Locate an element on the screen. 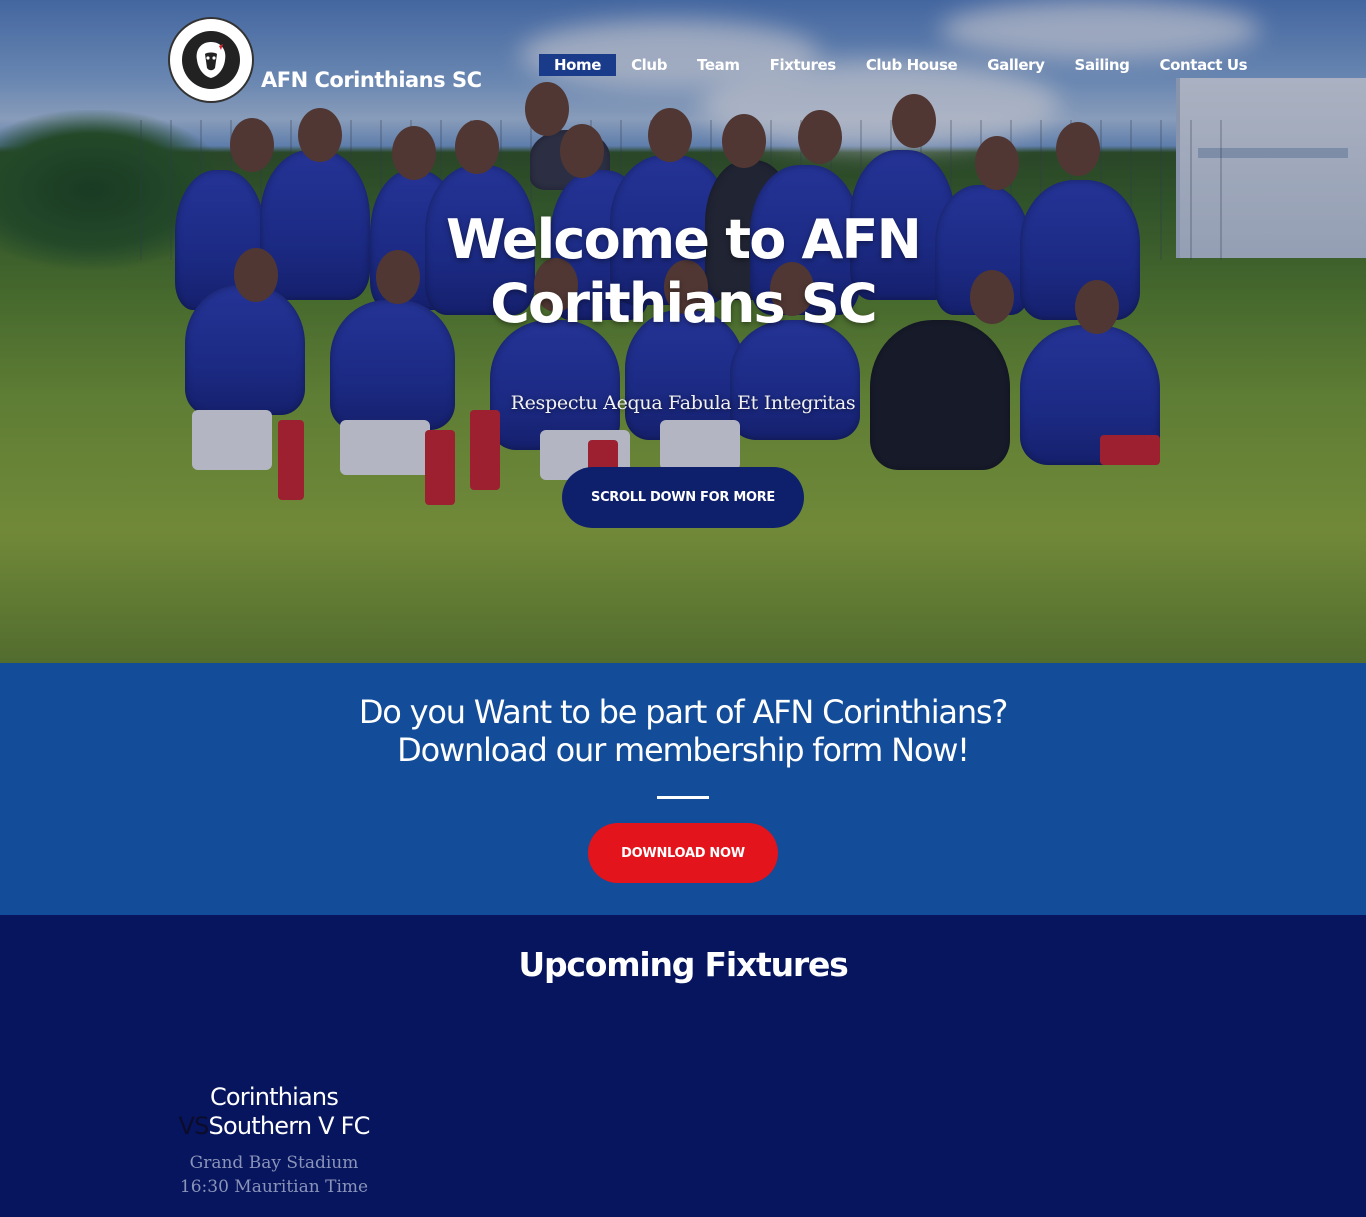 This screenshot has width=1366, height=1217. download-now-button: DOWNLOAD NOW is located at coordinates (683, 853).